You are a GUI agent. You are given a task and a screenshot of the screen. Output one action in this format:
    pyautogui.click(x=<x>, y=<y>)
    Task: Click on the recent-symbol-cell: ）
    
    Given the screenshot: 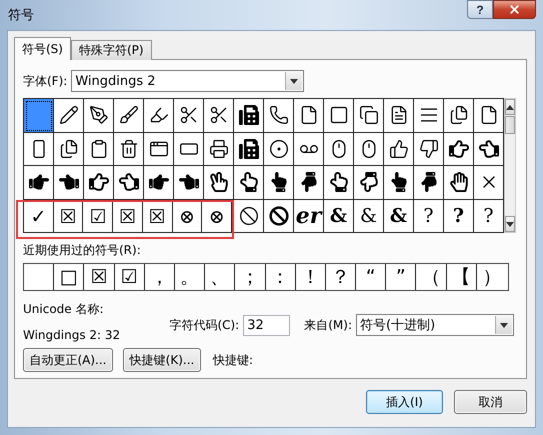 What is the action you would take?
    pyautogui.click(x=491, y=277)
    